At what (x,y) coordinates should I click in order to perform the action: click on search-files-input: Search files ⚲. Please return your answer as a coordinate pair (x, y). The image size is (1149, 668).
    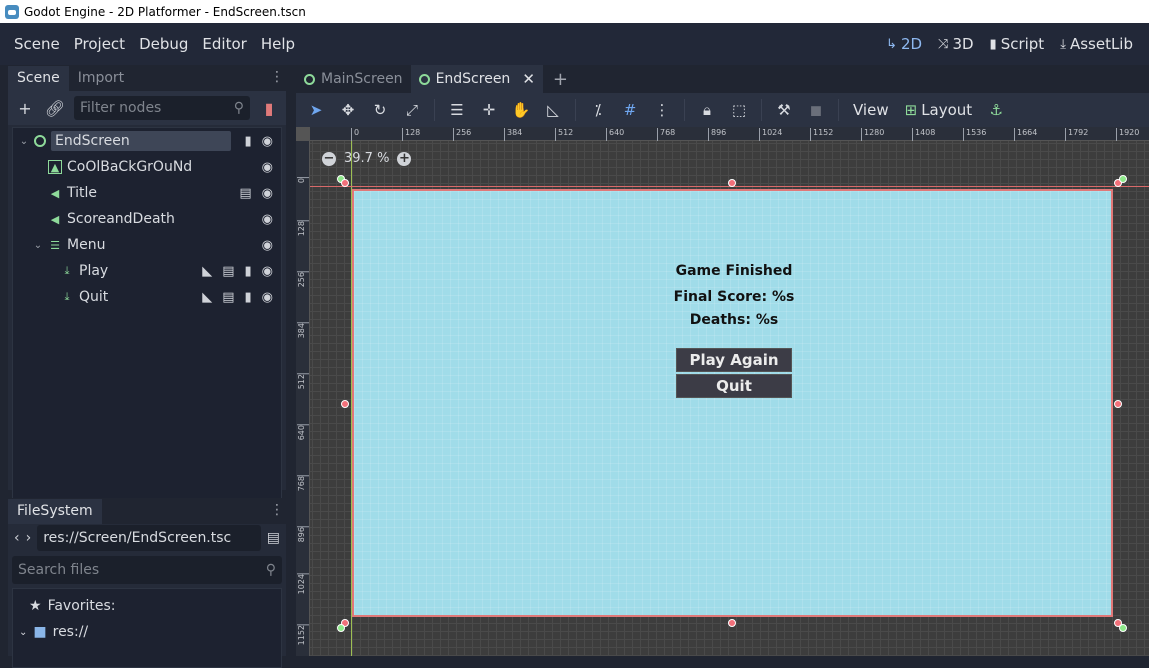
    Looking at the image, I should click on (147, 570).